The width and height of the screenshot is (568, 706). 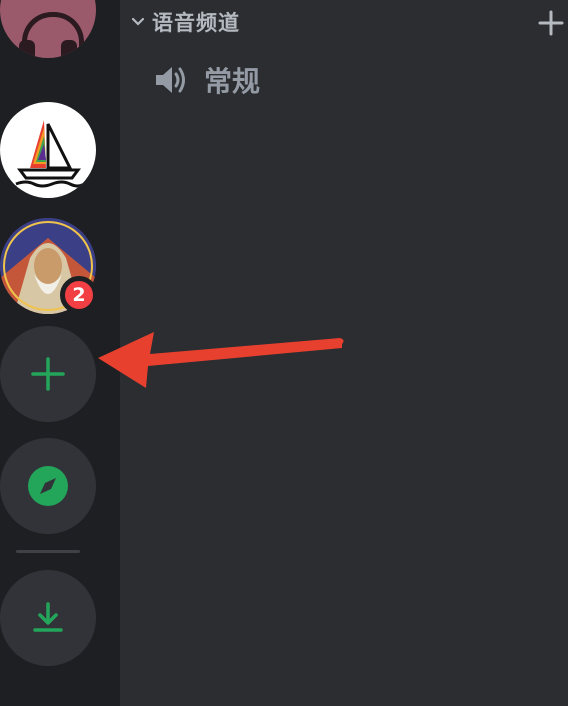 I want to click on plus-icon, so click(x=48, y=374).